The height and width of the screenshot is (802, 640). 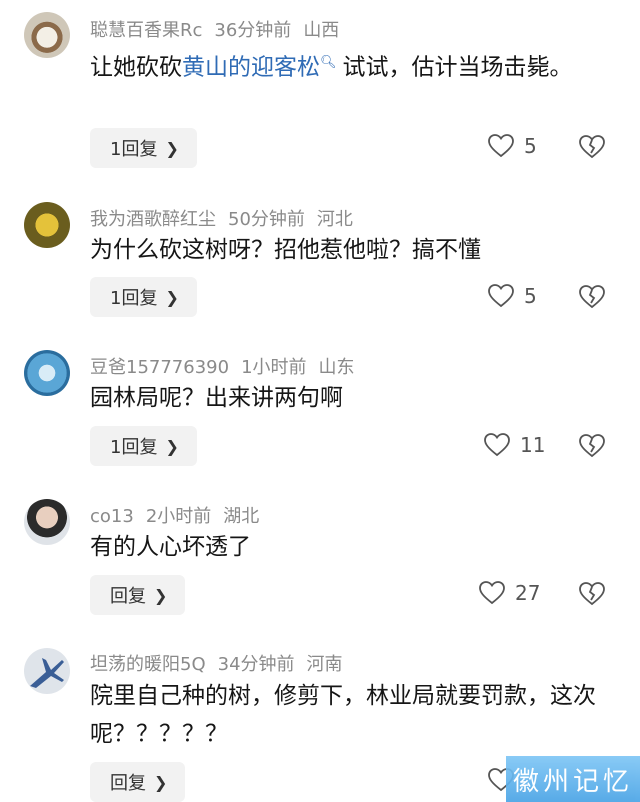 What do you see at coordinates (528, 593) in the screenshot?
I see `like-count: 27` at bounding box center [528, 593].